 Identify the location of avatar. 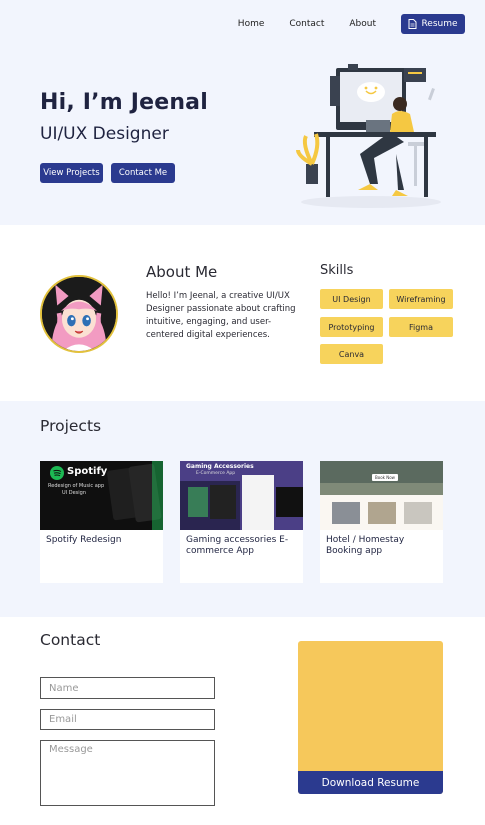
(79, 314).